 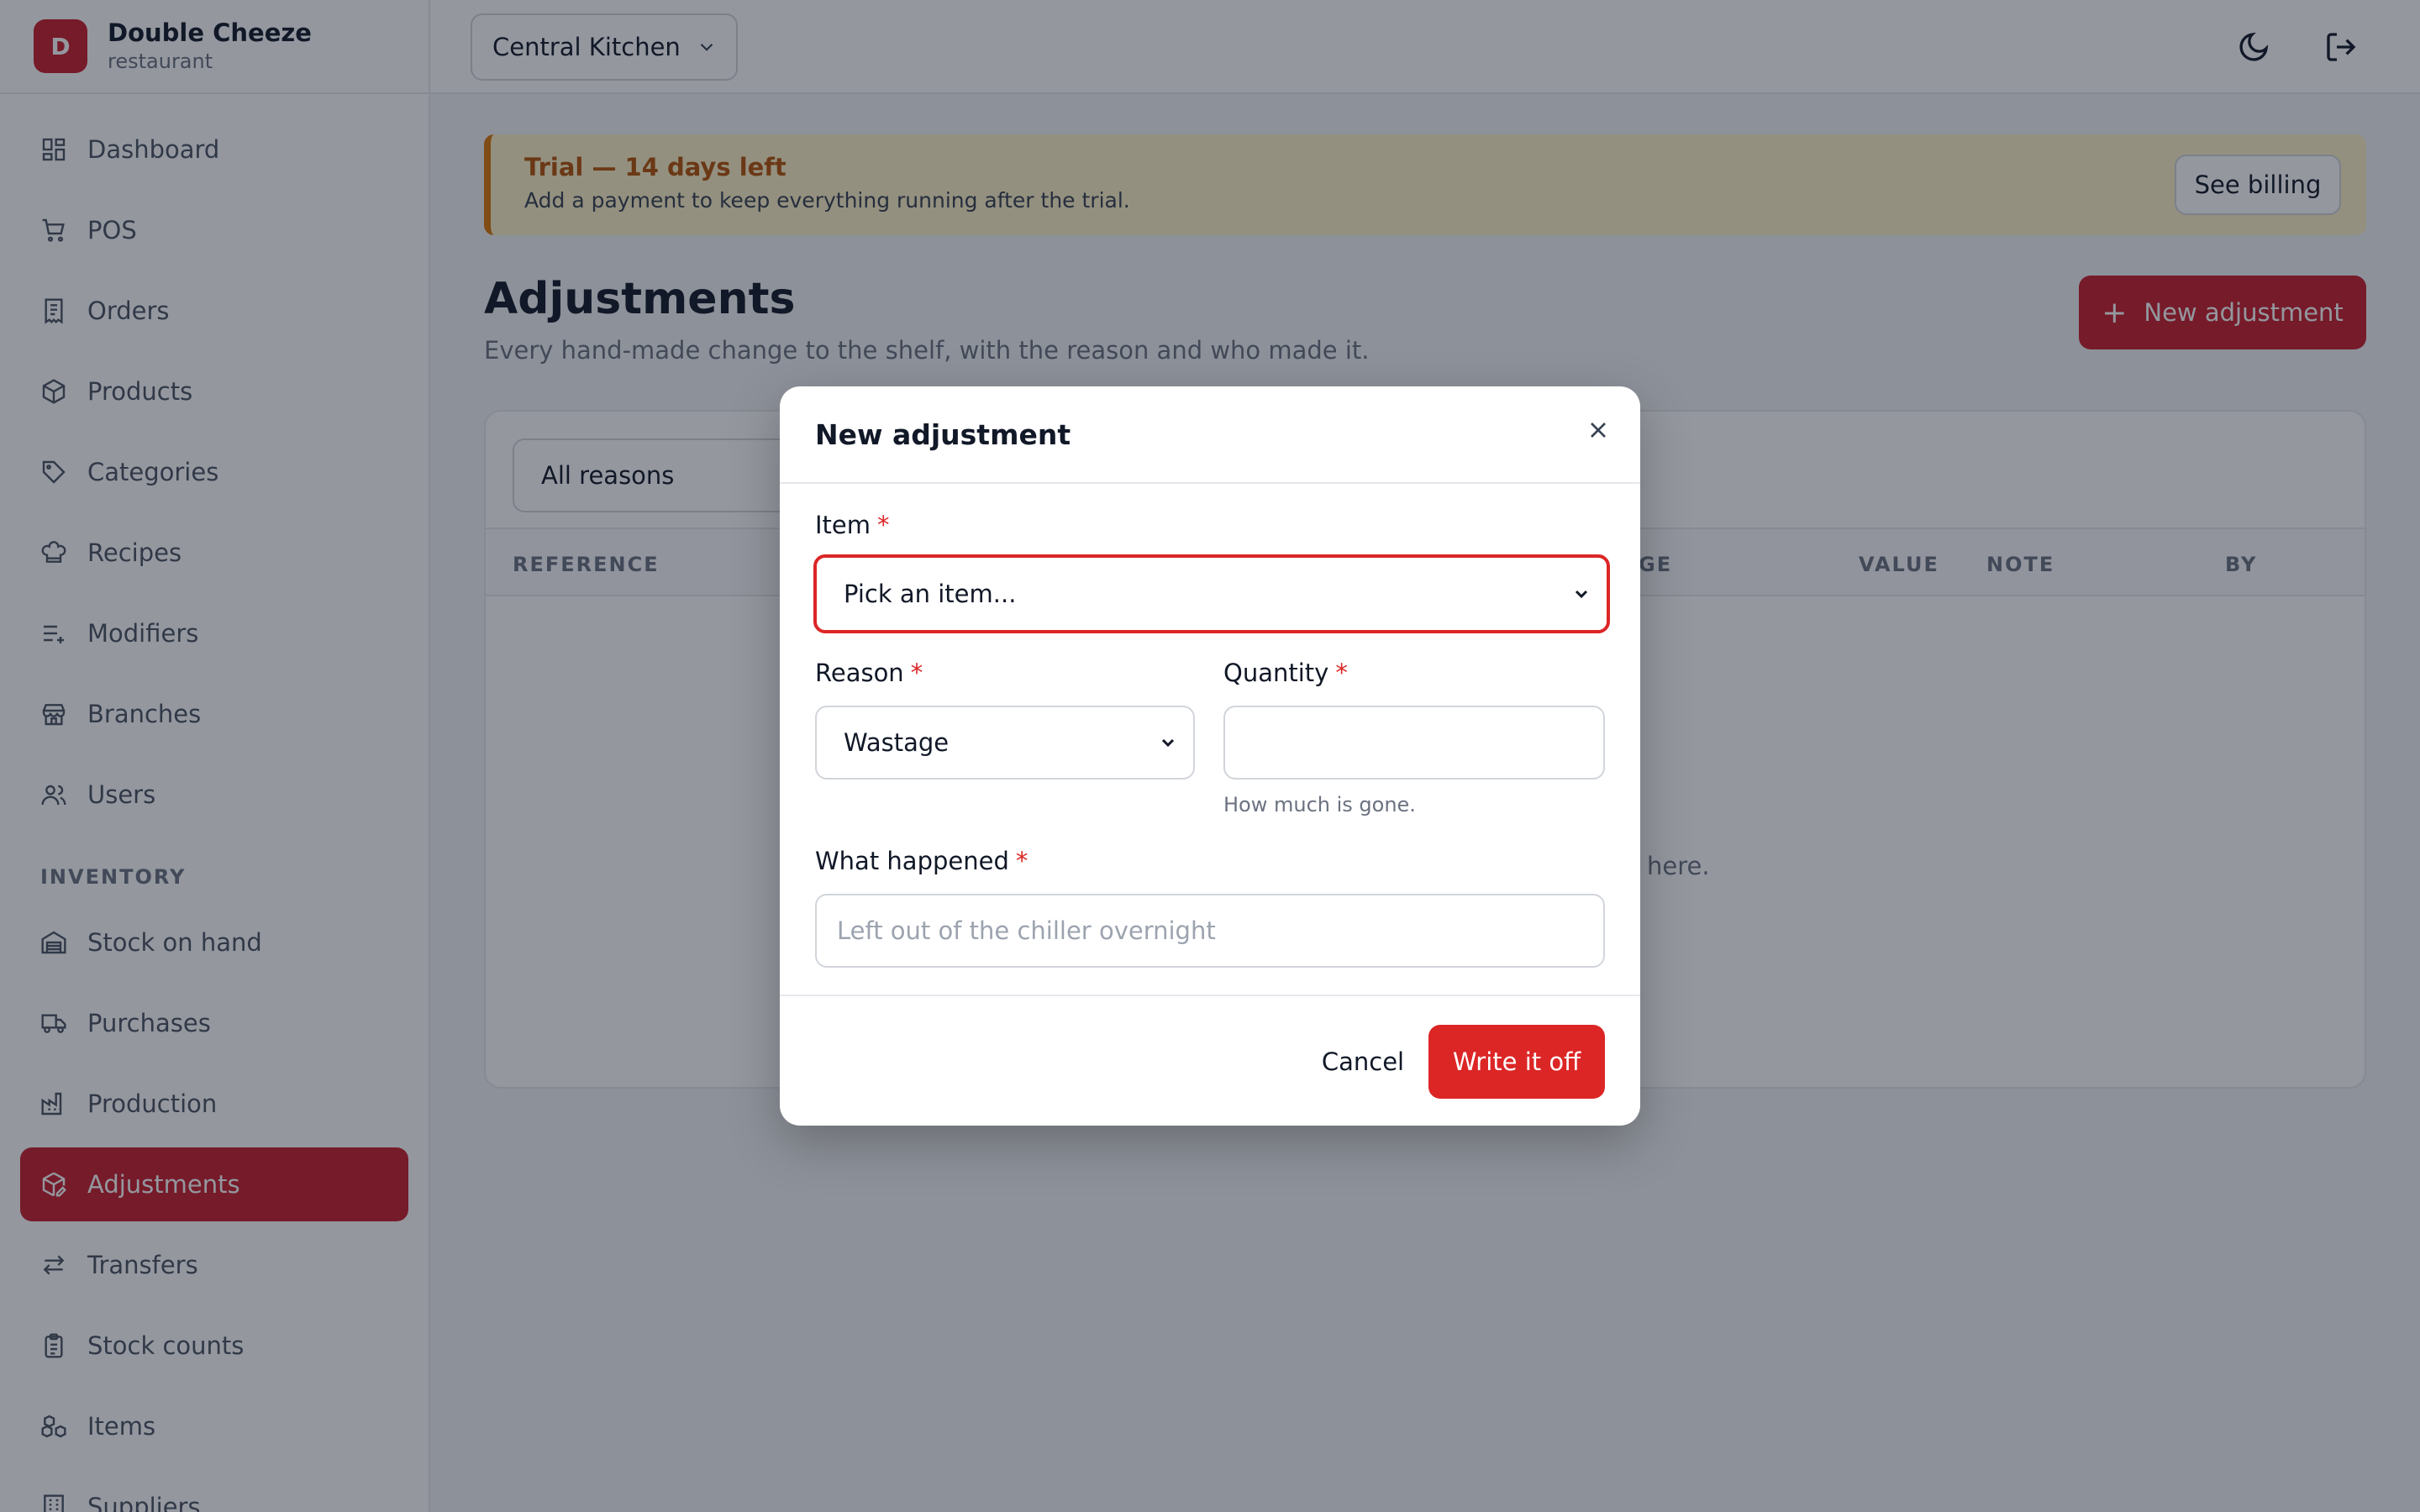 I want to click on what-happened-label-text: What happened, so click(x=912, y=861).